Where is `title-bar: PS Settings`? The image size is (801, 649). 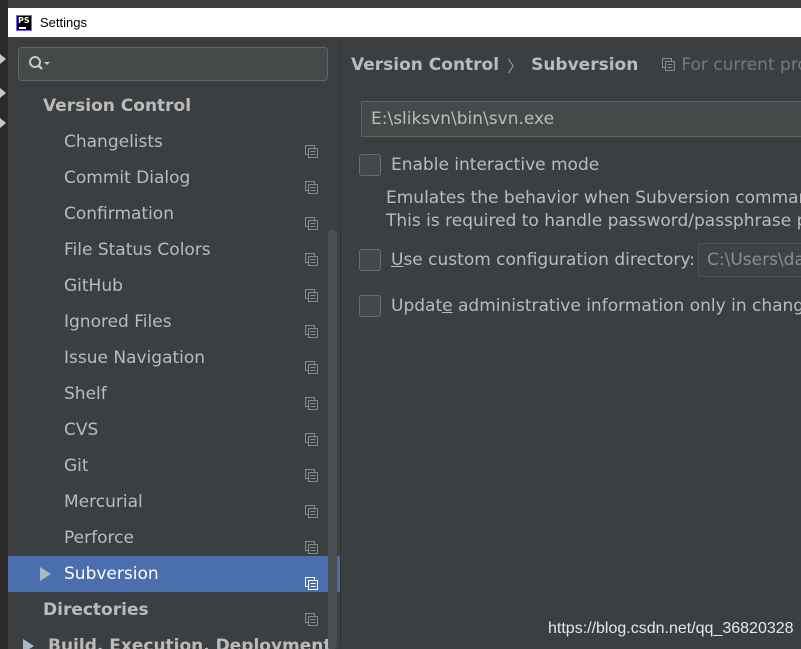 title-bar: PS Settings is located at coordinates (404, 22).